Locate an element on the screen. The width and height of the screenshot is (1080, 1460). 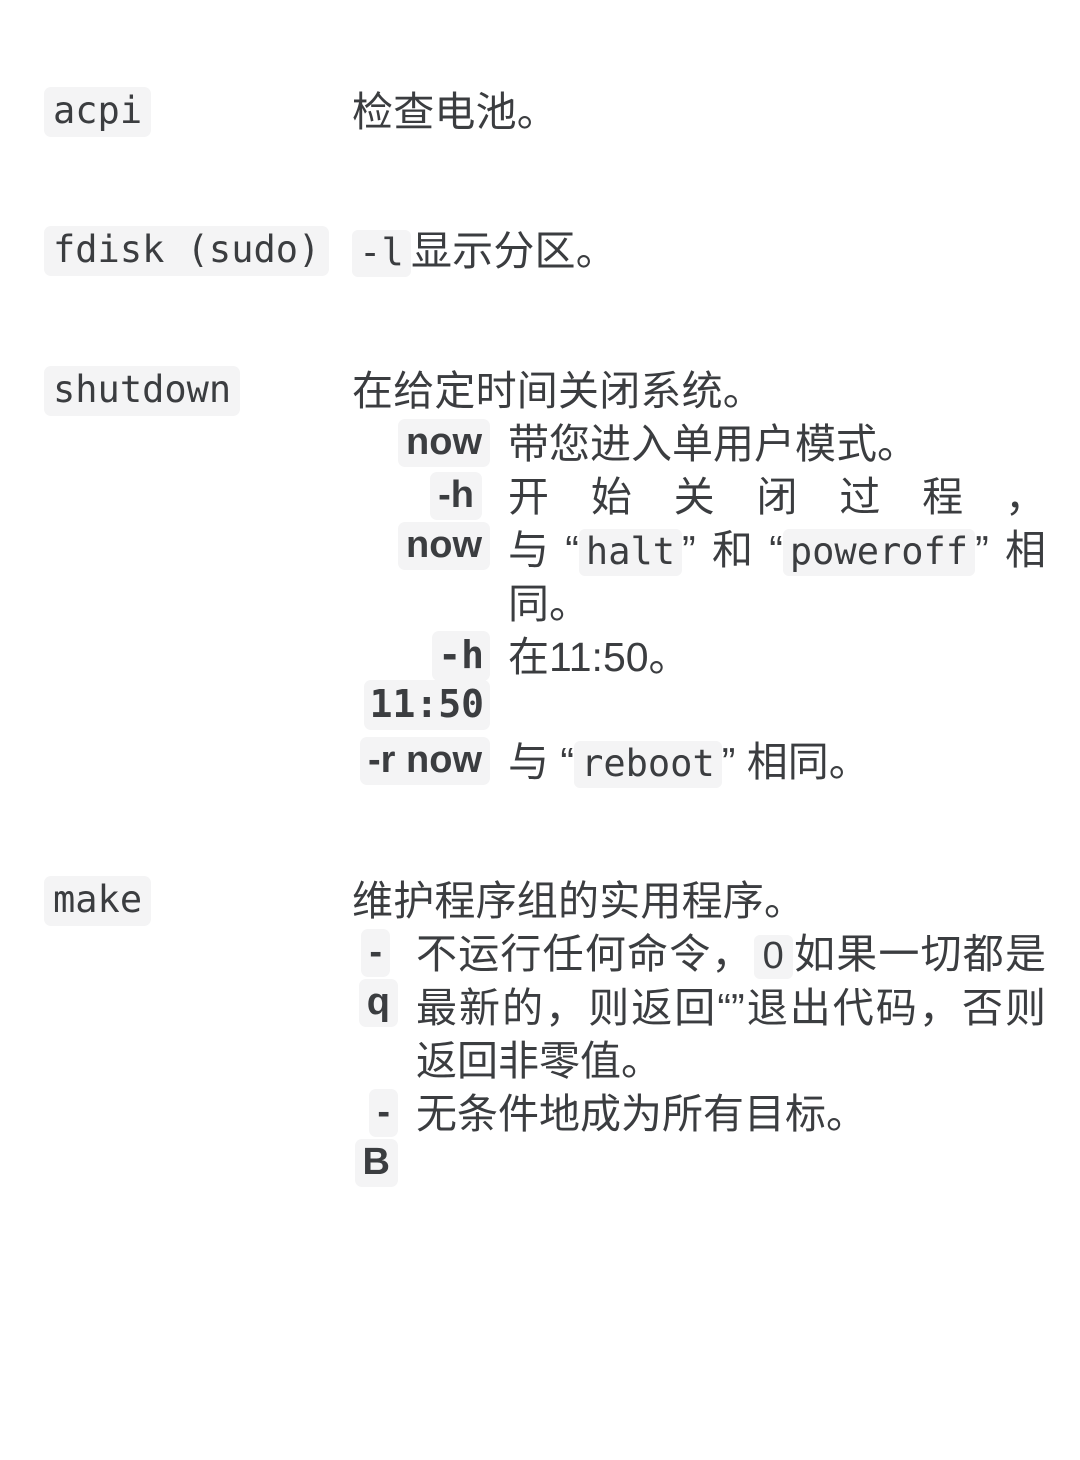
inline-code-poweroff: poweroff is located at coordinates (879, 553).